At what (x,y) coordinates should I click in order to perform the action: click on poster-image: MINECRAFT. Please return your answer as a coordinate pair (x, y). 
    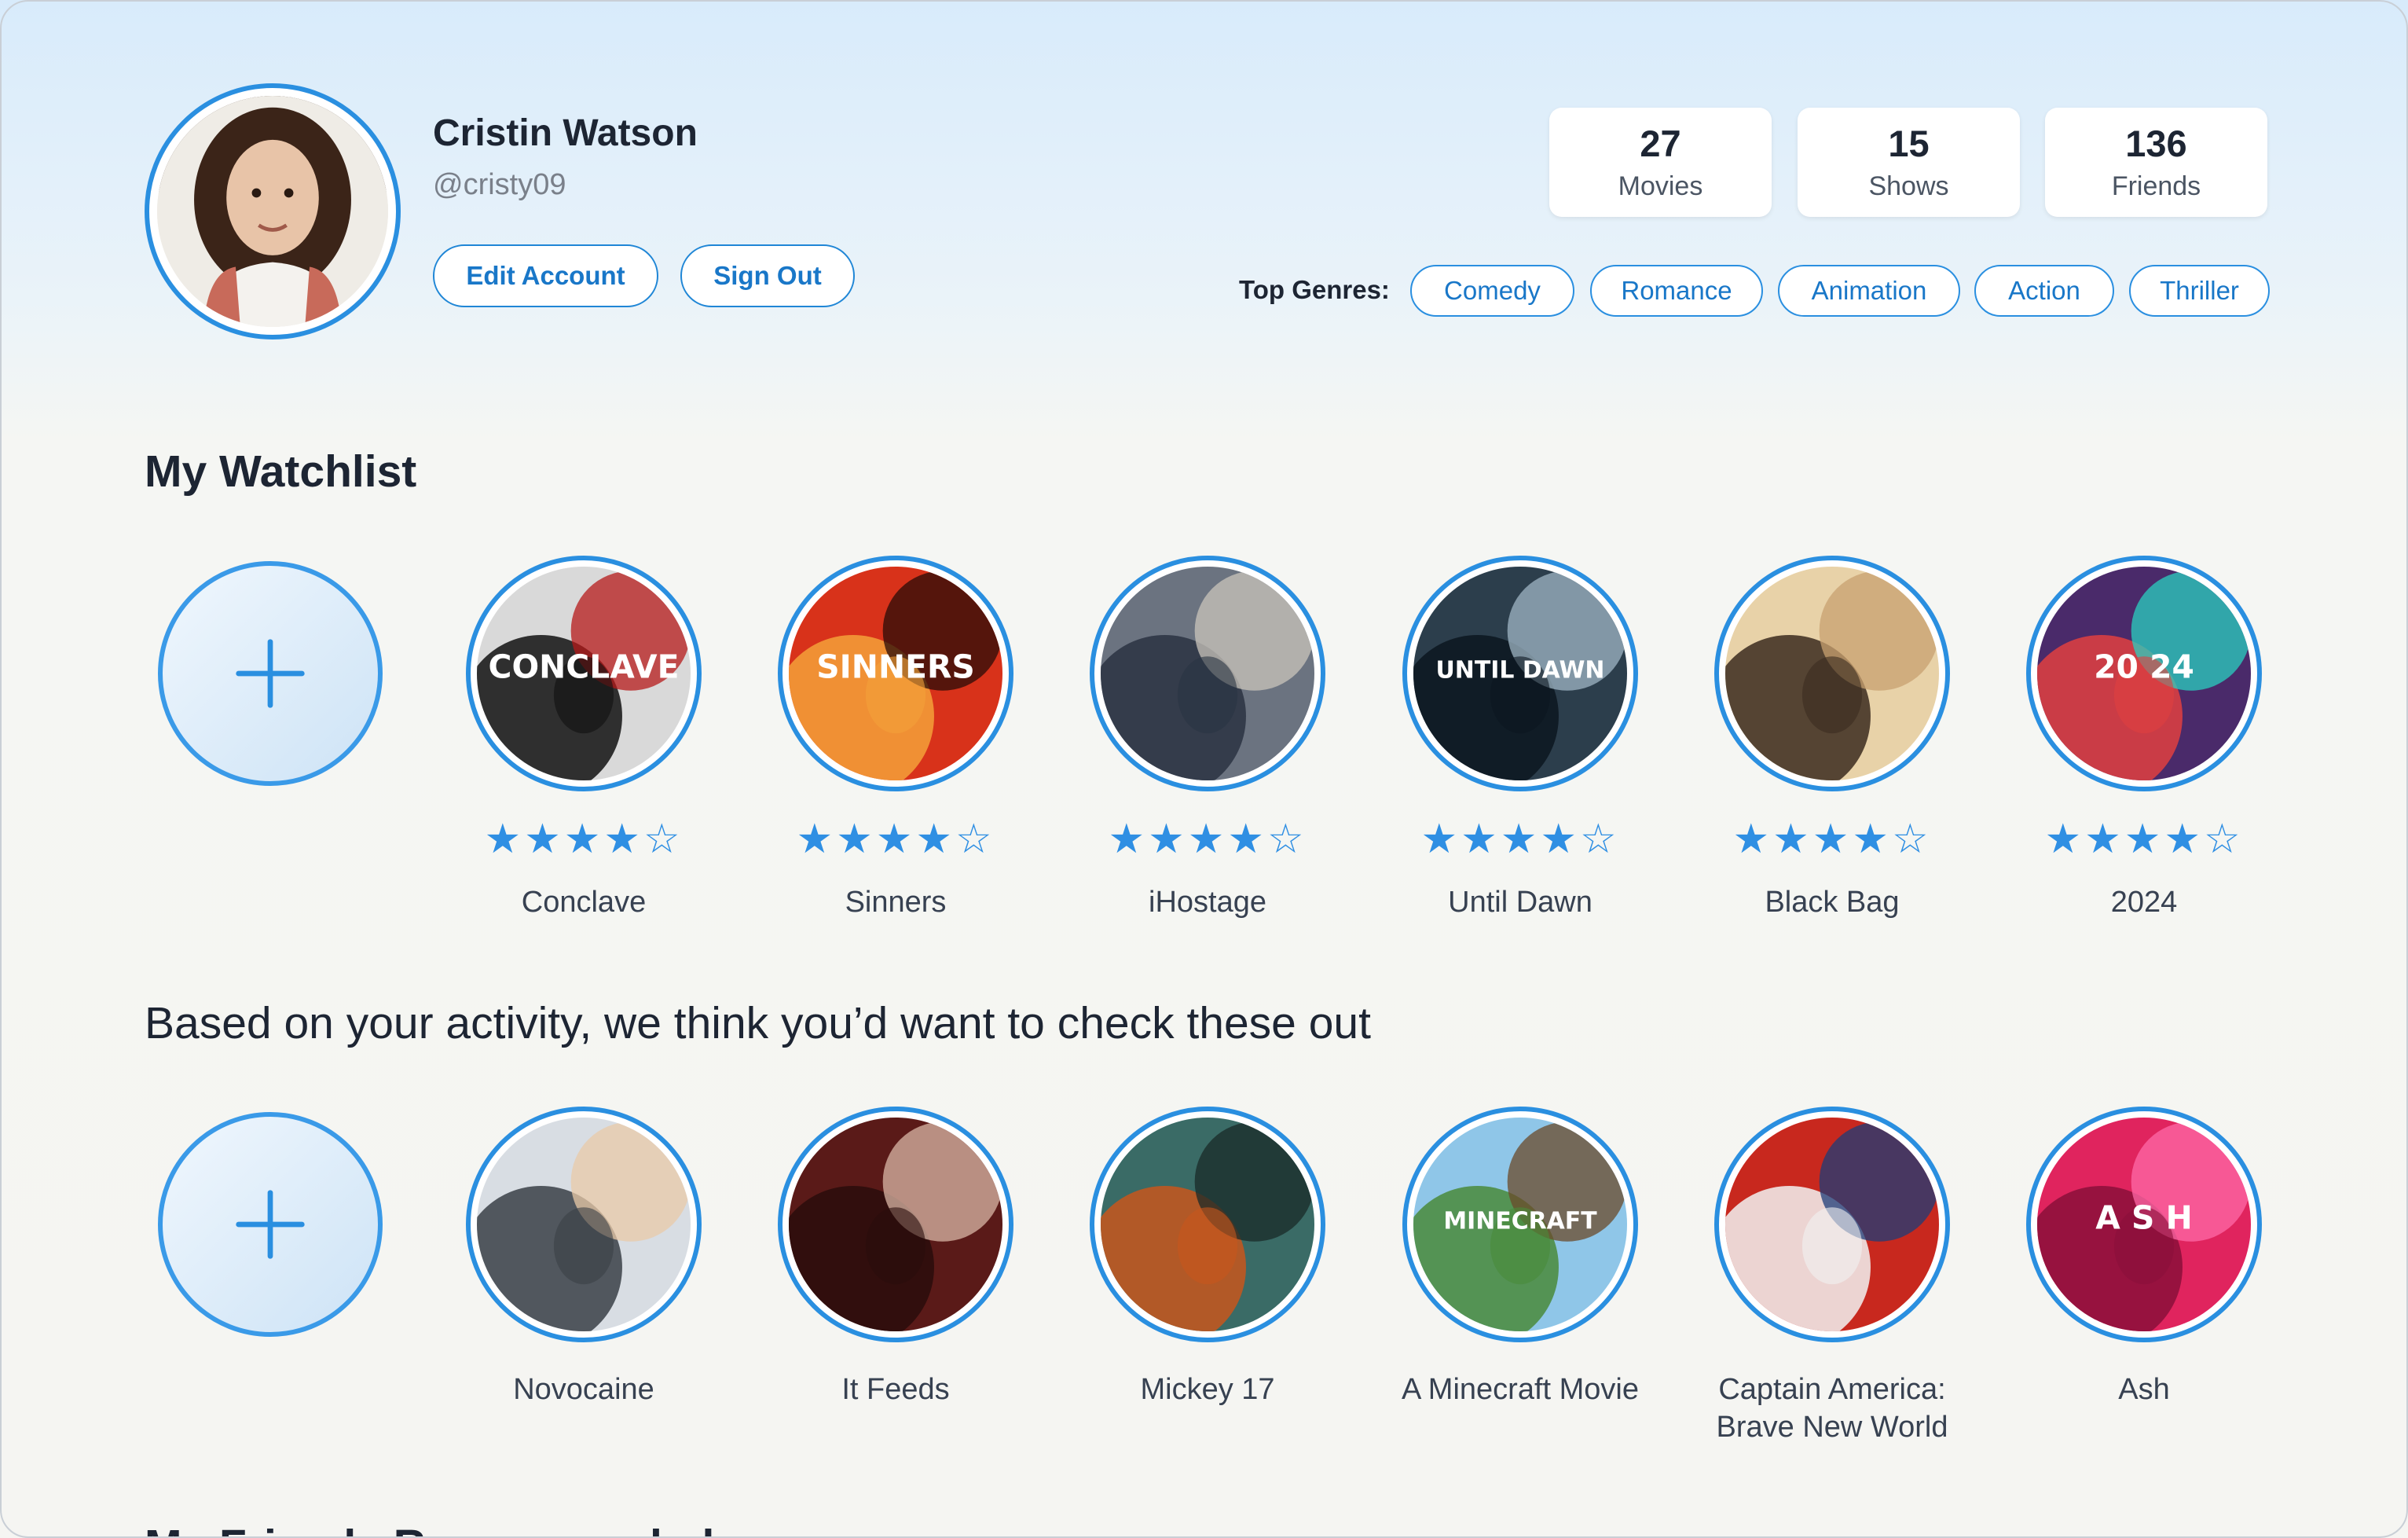
    Looking at the image, I should click on (1520, 1224).